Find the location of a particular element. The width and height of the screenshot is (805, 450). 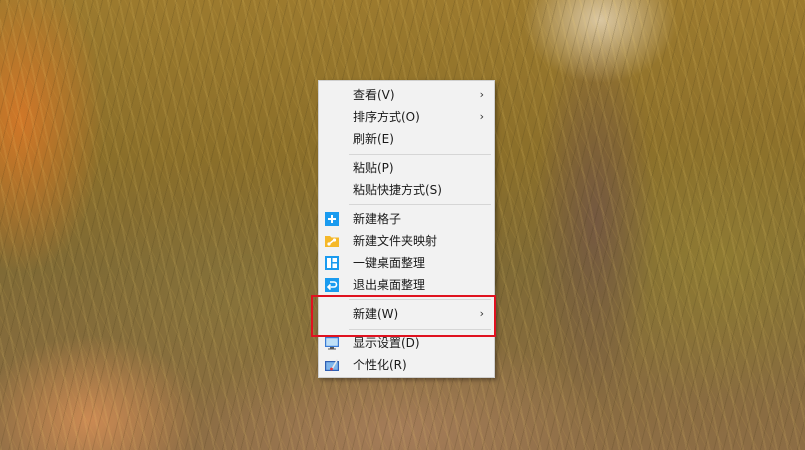

menu-item-label: 个性化(R) is located at coordinates (380, 365).